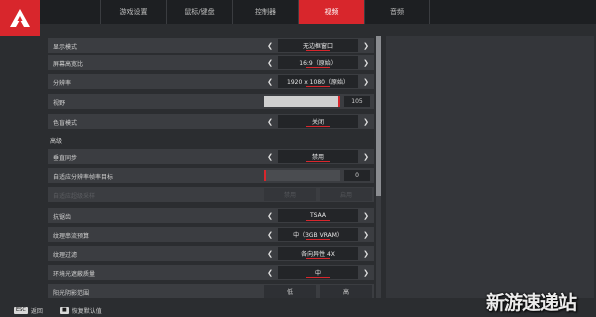 This screenshot has height=317, width=596. I want to click on settings-tabs: 游戏设置 鼠标/键盘 控制器 视频 音频, so click(265, 12).